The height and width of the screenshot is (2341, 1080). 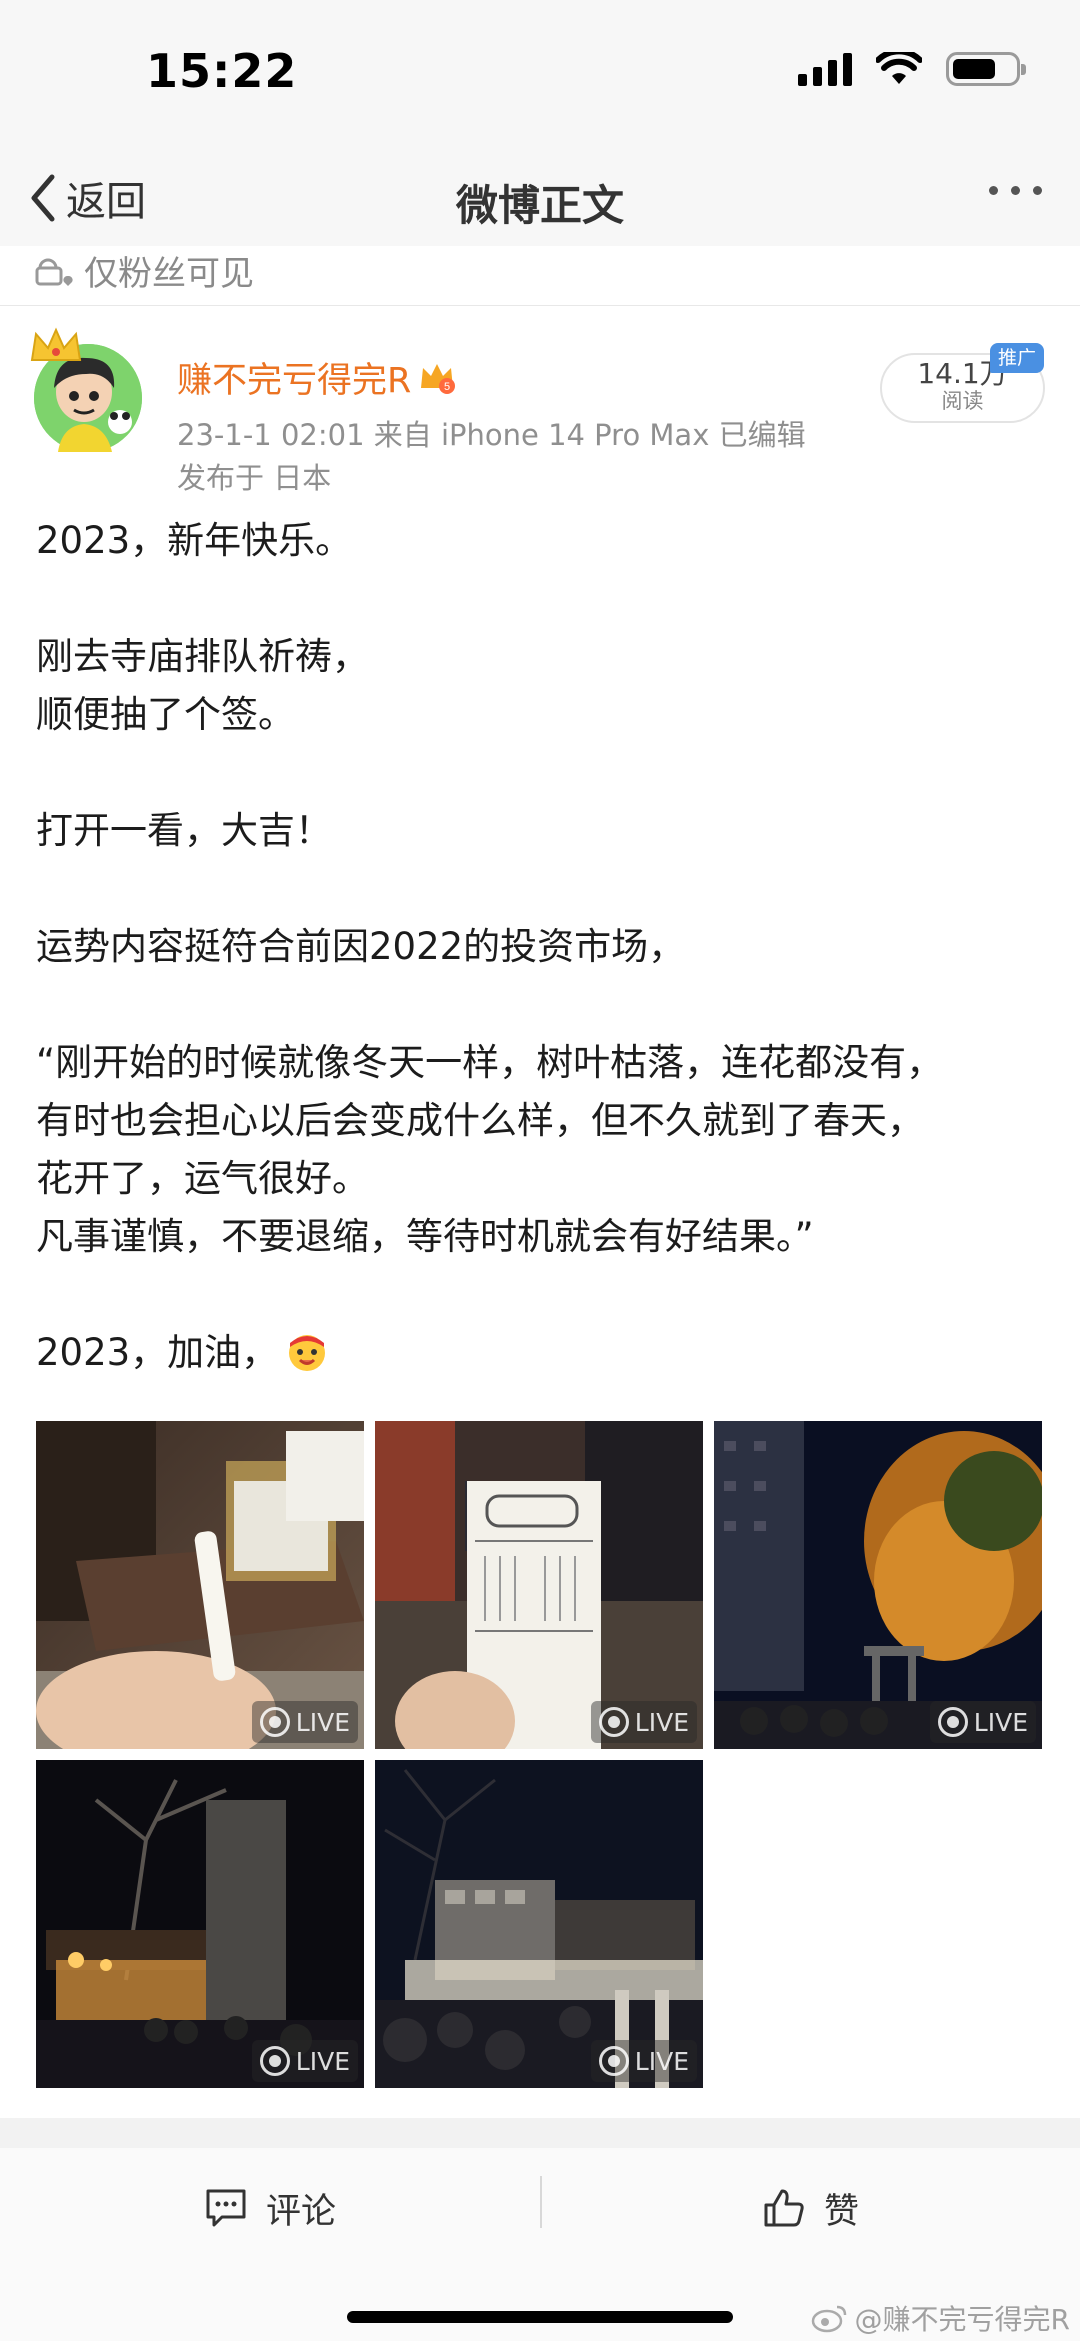 I want to click on more-options-button, so click(x=1015, y=190).